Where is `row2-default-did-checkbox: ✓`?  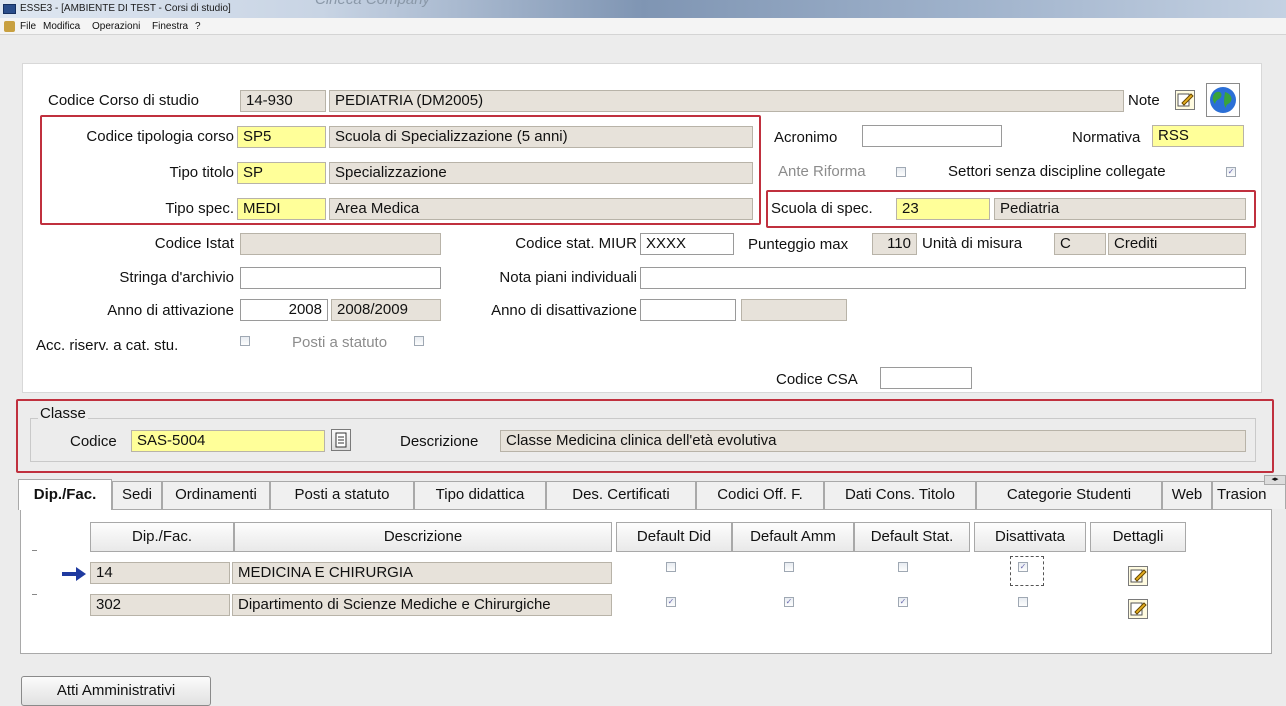 row2-default-did-checkbox: ✓ is located at coordinates (671, 602).